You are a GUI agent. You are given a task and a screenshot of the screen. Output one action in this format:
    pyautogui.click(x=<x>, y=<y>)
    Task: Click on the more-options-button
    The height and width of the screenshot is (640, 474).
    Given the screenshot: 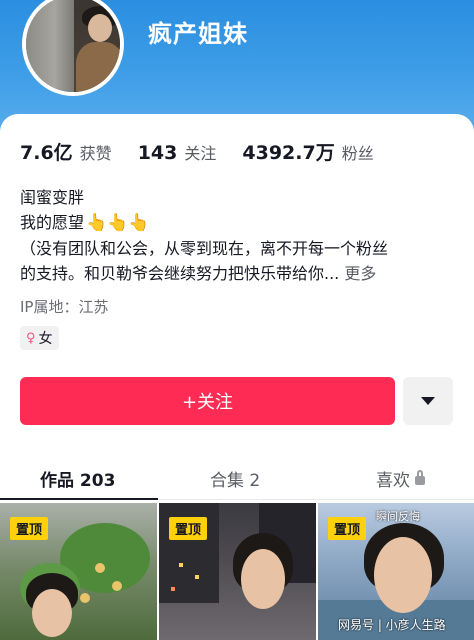 What is the action you would take?
    pyautogui.click(x=428, y=401)
    